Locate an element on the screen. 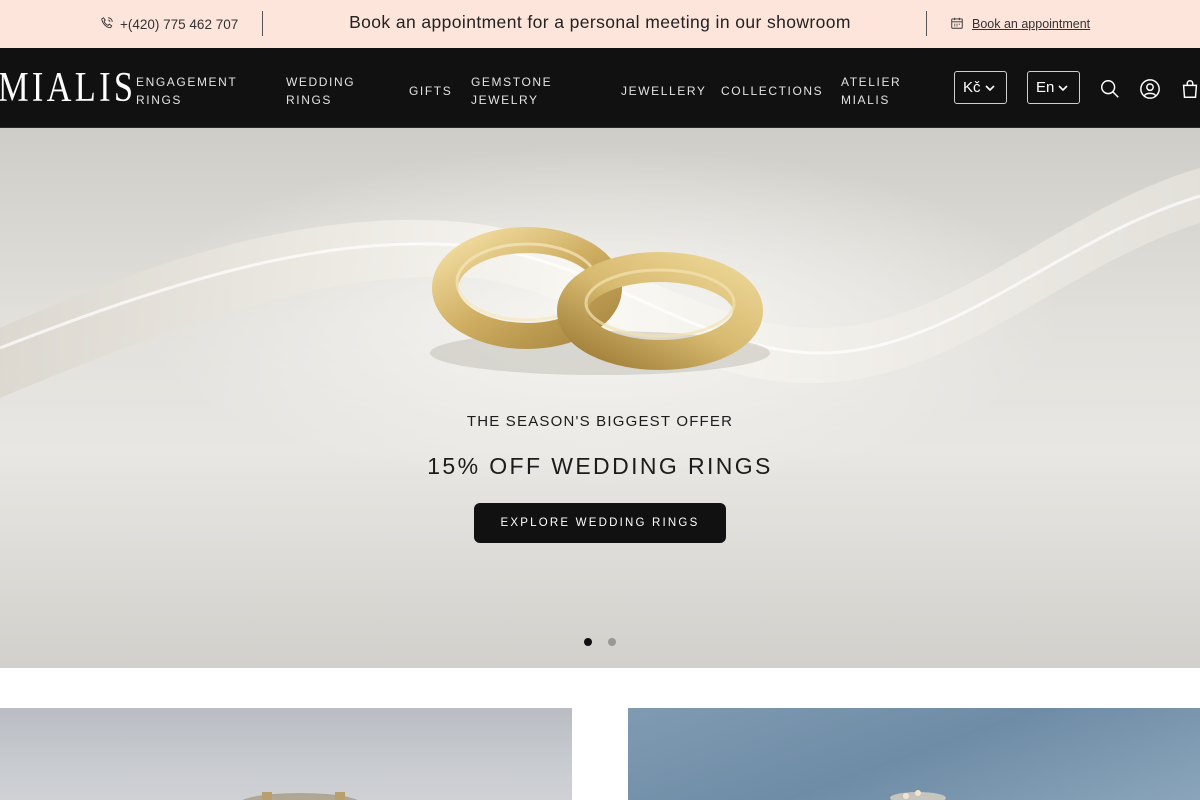 This screenshot has height=800, width=1200. nav-gemstone-jewelry: GEMSTONE JEWELRY is located at coordinates (511, 91).